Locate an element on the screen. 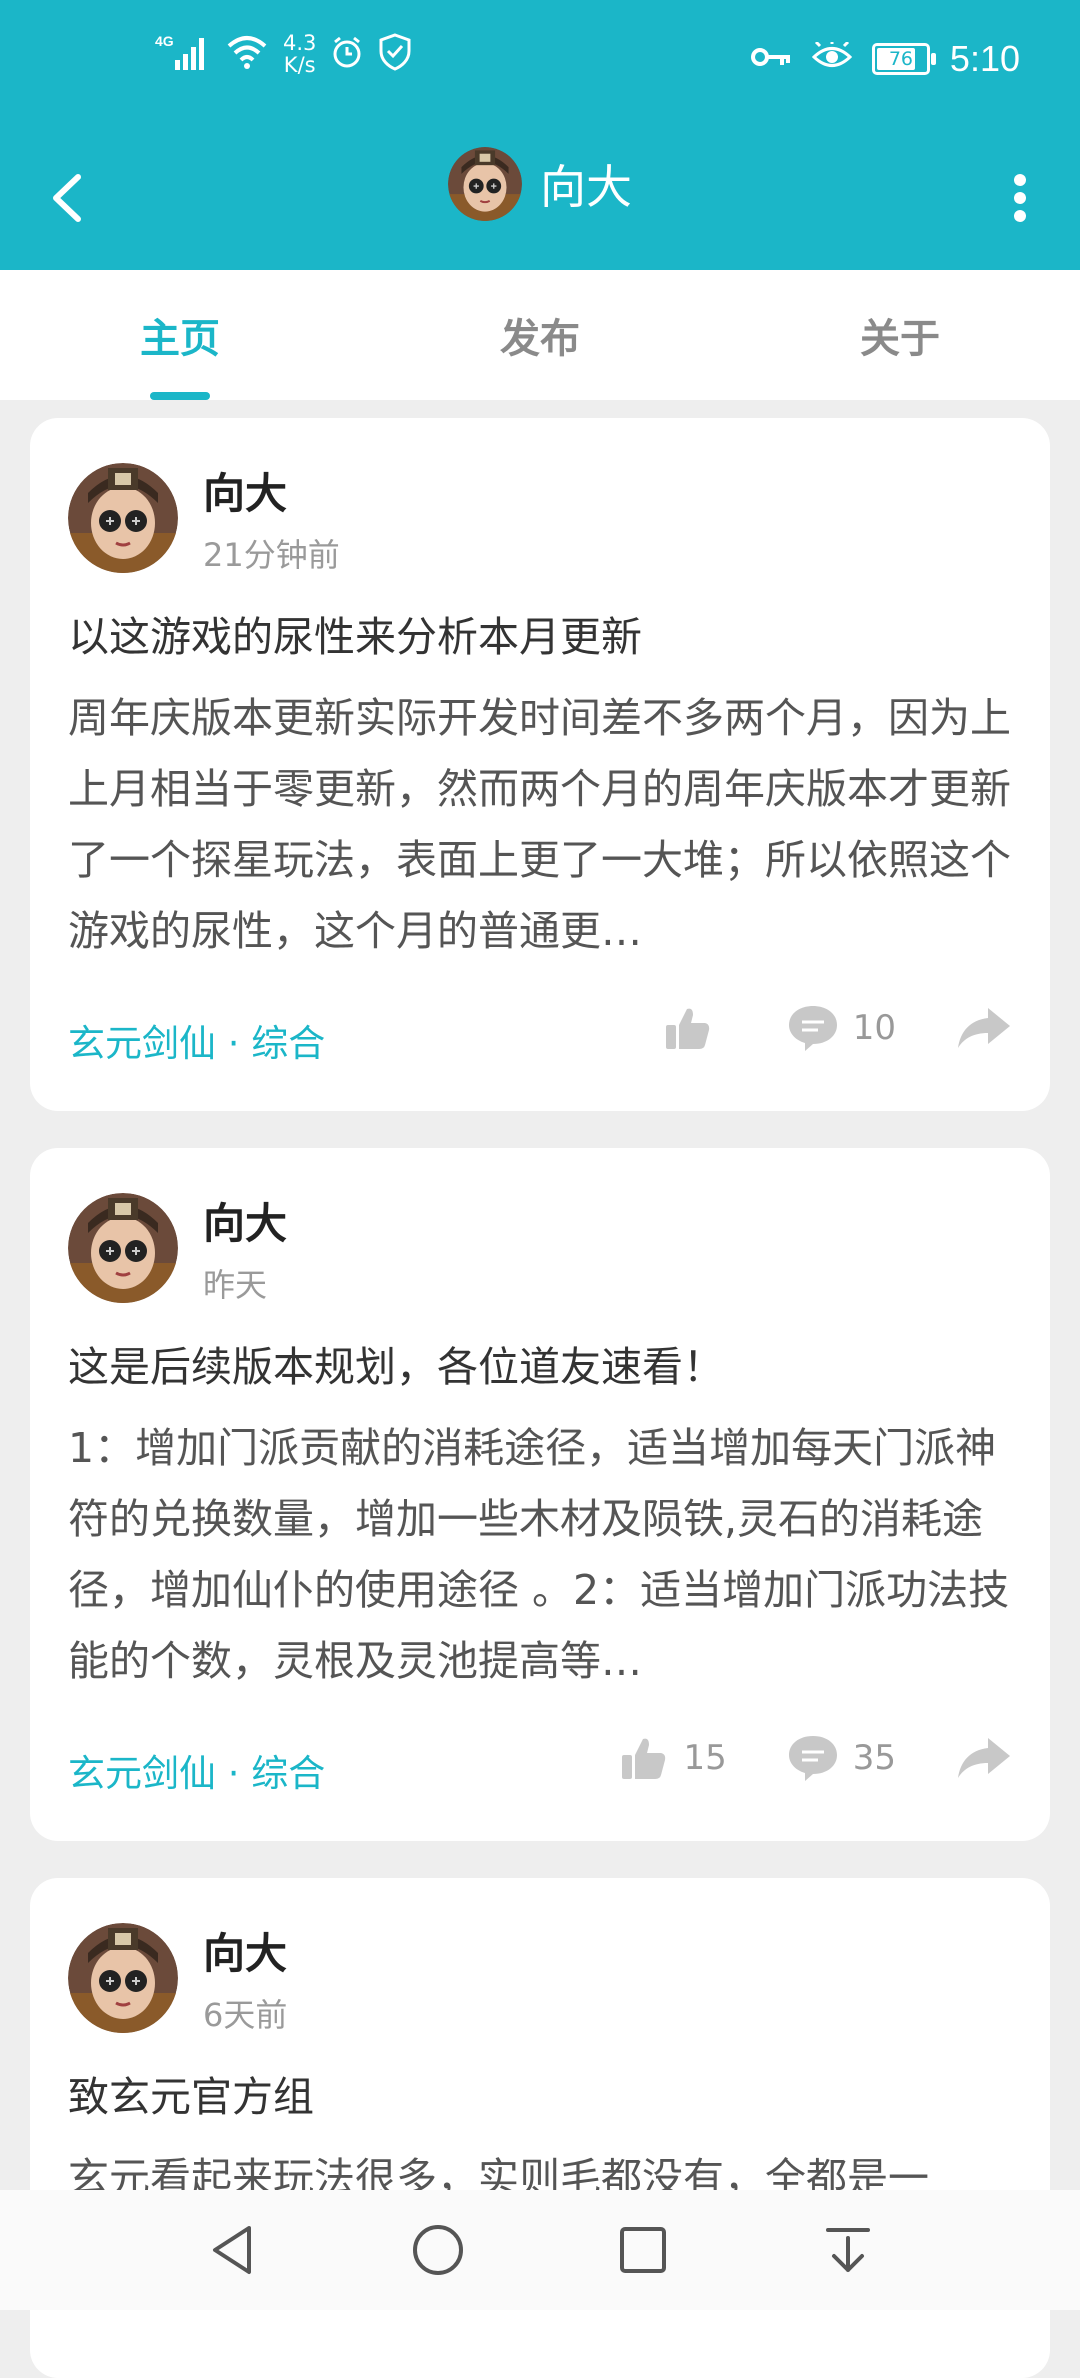 This screenshot has width=1080, height=2378. post-title: 以这游戏的尿性来分析本月更新 is located at coordinates (355, 633).